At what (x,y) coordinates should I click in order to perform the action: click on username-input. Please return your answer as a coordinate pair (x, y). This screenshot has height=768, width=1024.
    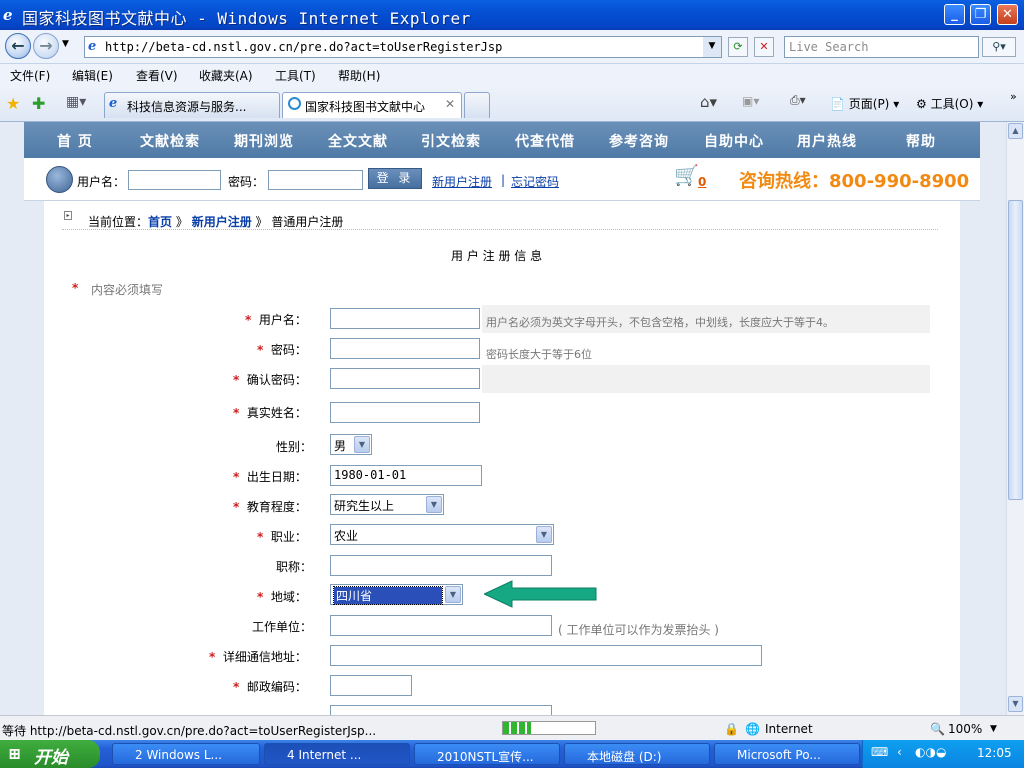
    Looking at the image, I should click on (405, 318).